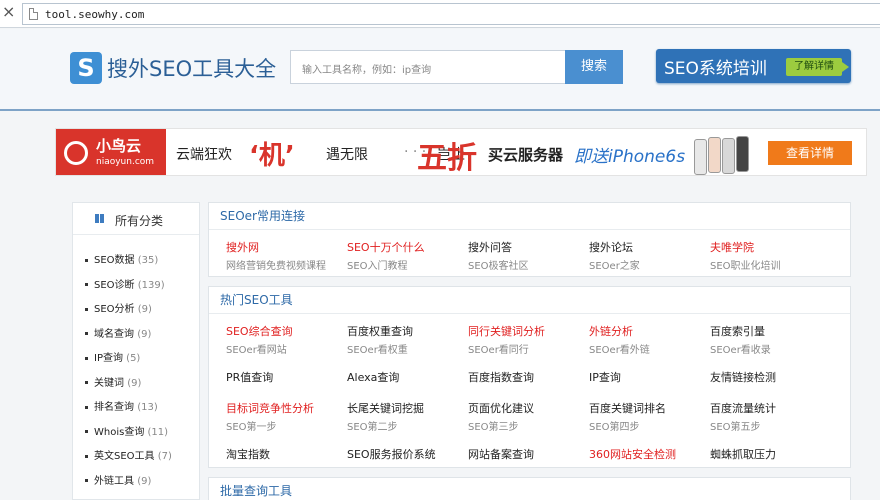 This screenshot has width=880, height=500. What do you see at coordinates (256, 350) in the screenshot?
I see `tool-link-desc: SEOer看网站` at bounding box center [256, 350].